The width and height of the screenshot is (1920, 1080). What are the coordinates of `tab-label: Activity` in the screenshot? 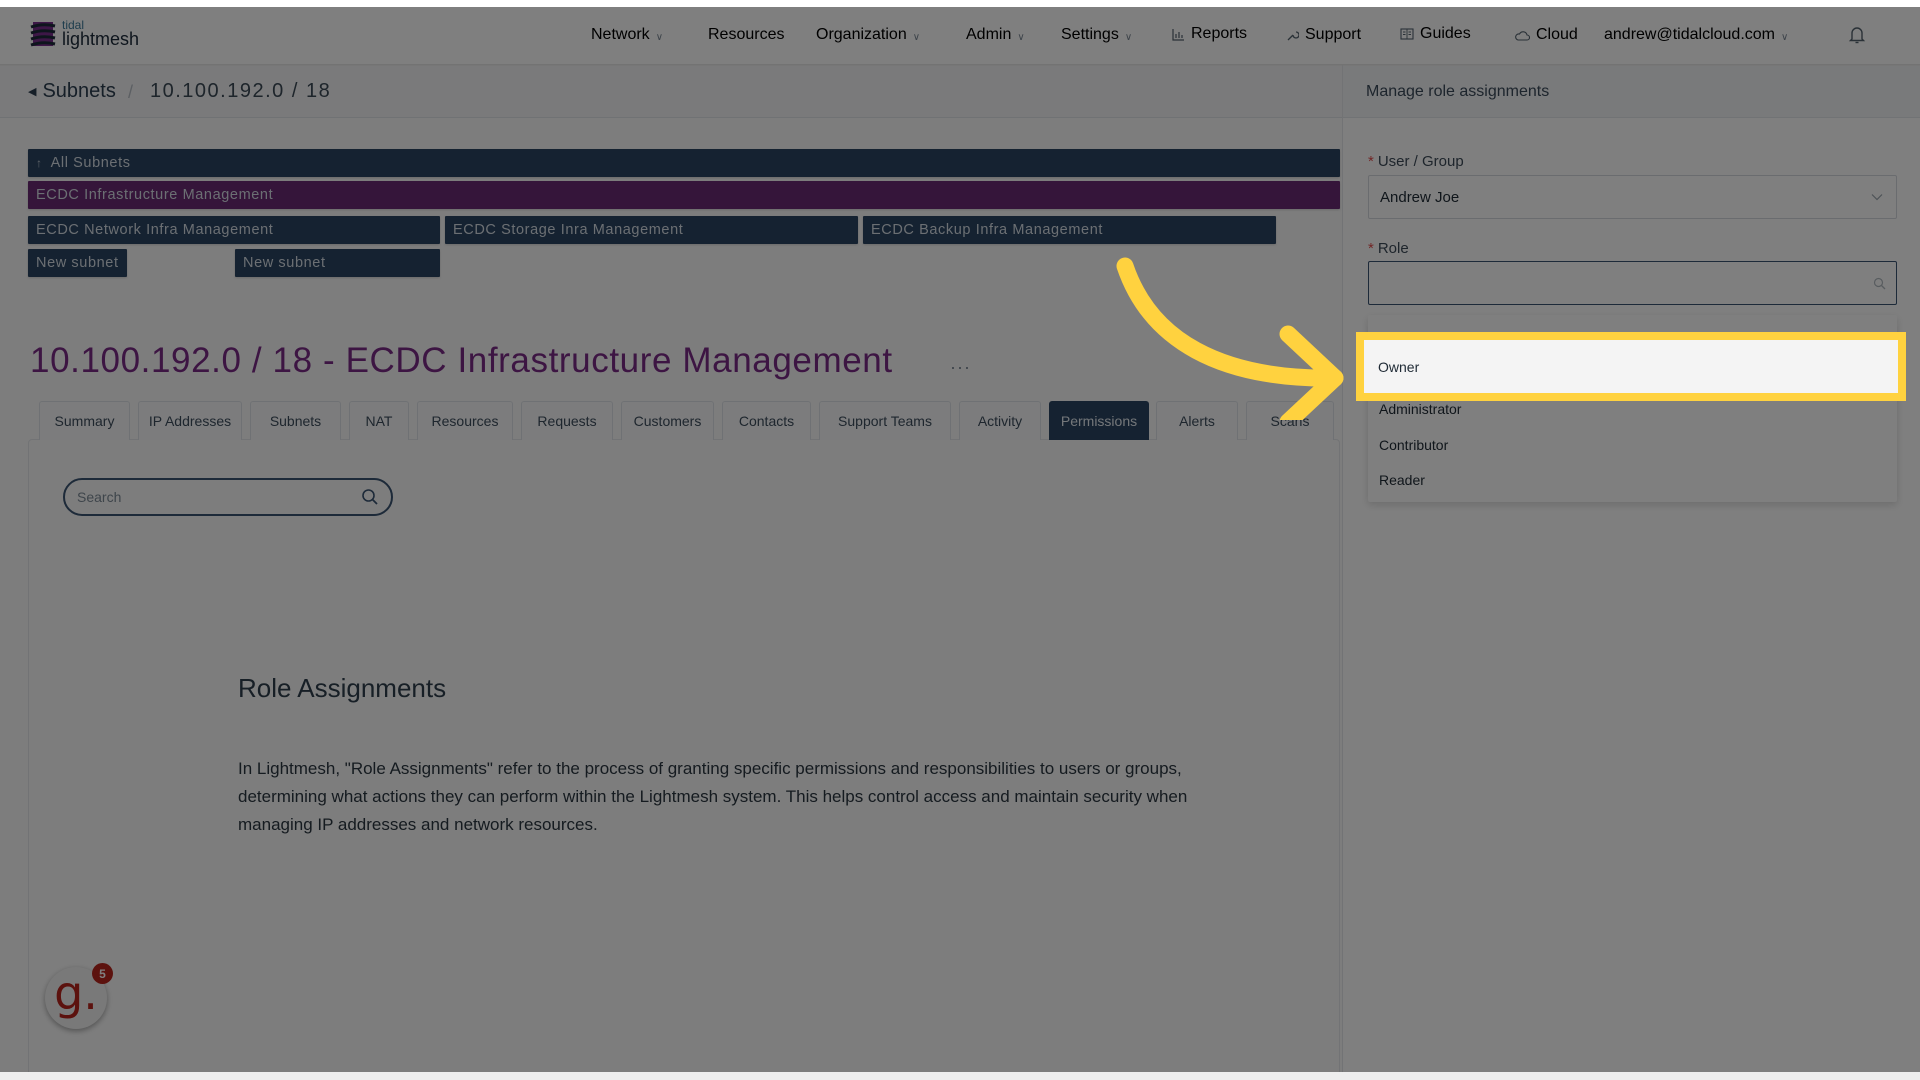 It's located at (1000, 421).